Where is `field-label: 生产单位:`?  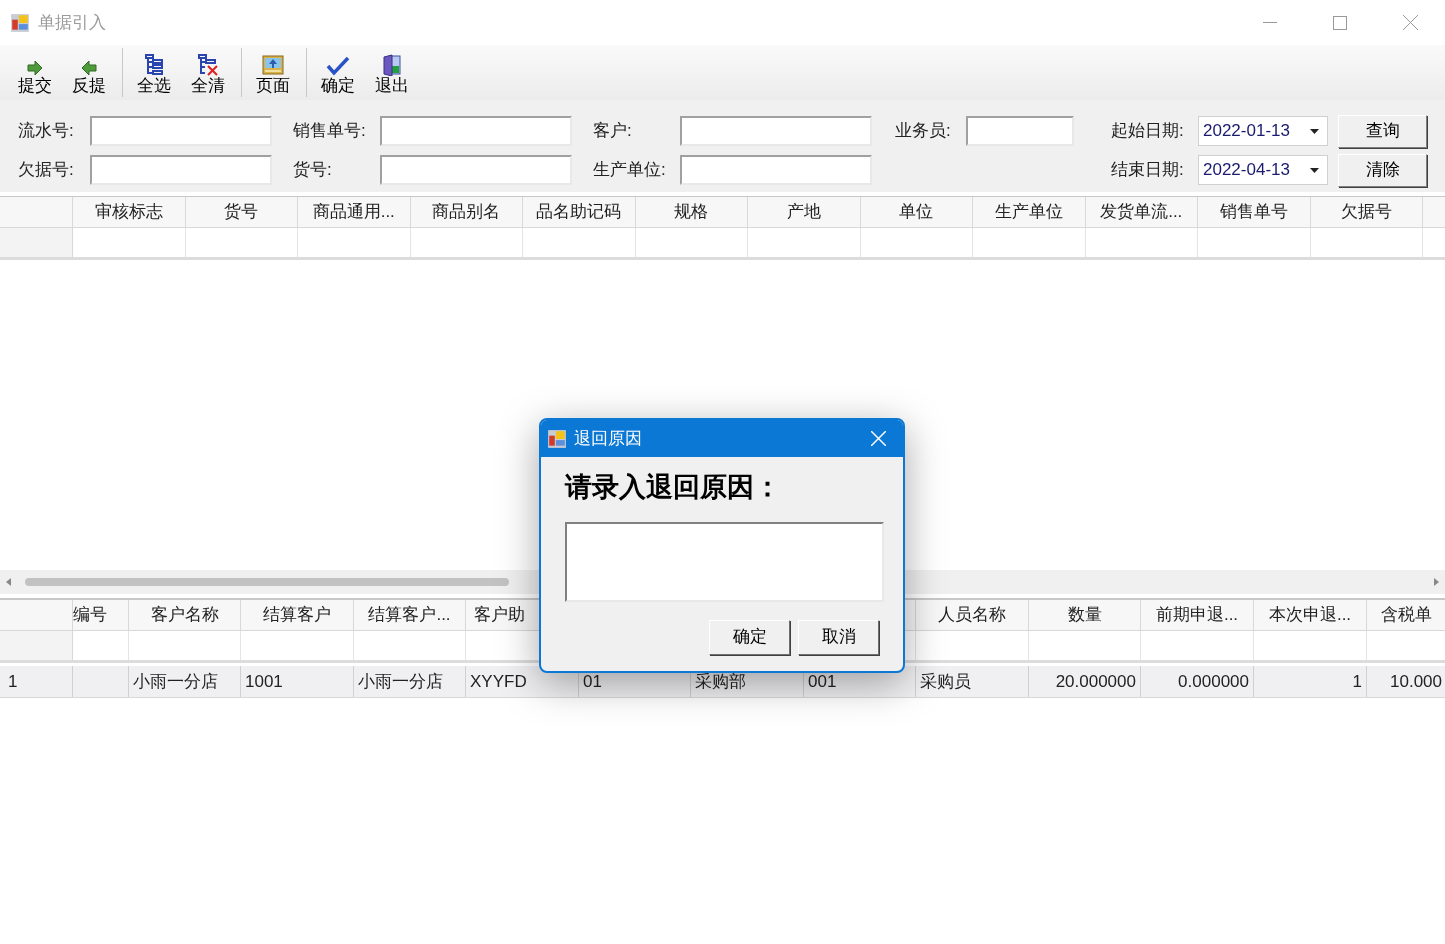 field-label: 生产单位: is located at coordinates (630, 170).